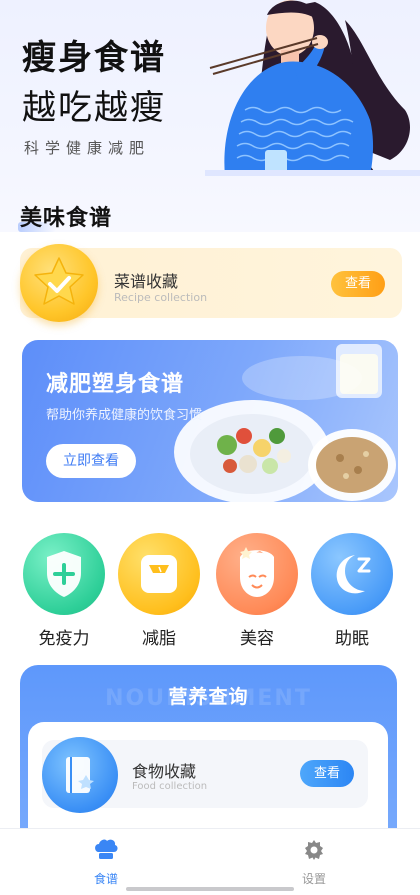 The width and height of the screenshot is (420, 895). Describe the element at coordinates (66, 218) in the screenshot. I see `section-title: 美味食谱` at that location.